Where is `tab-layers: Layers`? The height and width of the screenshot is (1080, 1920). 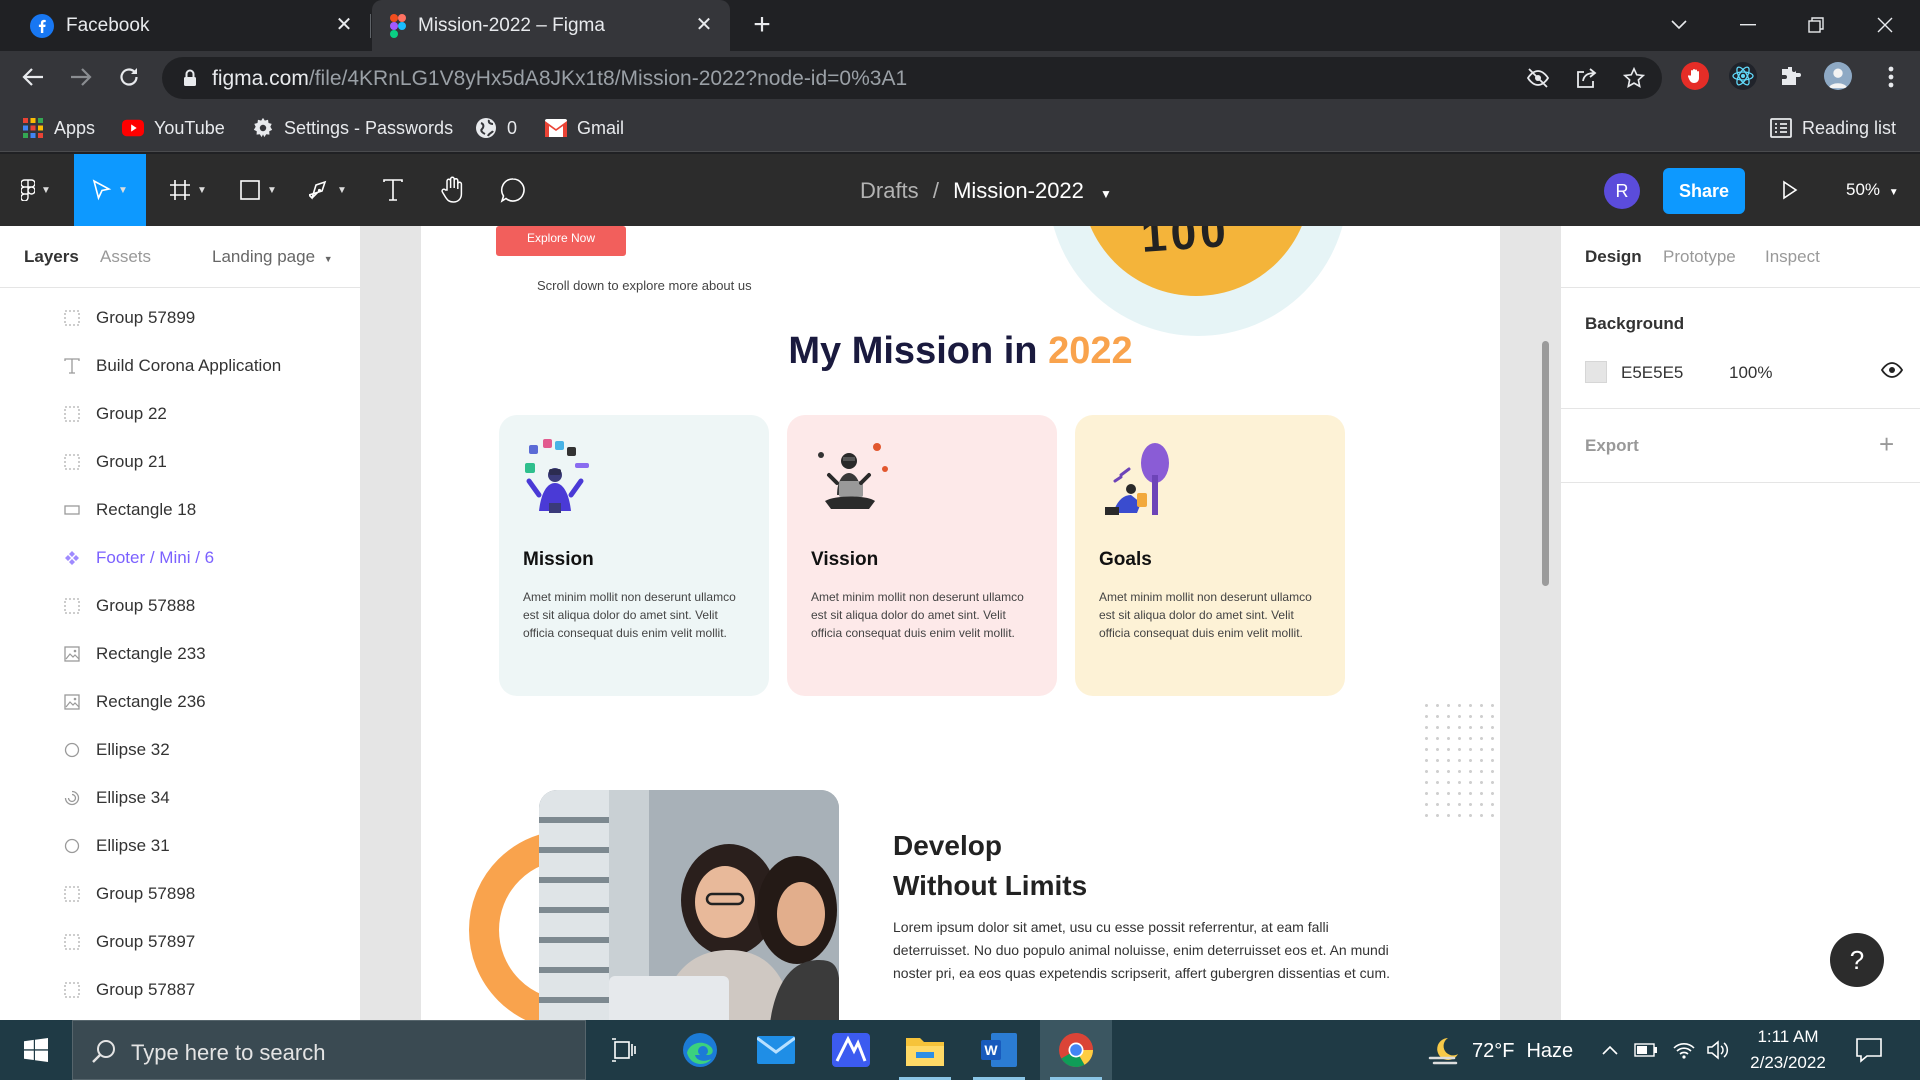
tab-layers: Layers is located at coordinates (51, 257).